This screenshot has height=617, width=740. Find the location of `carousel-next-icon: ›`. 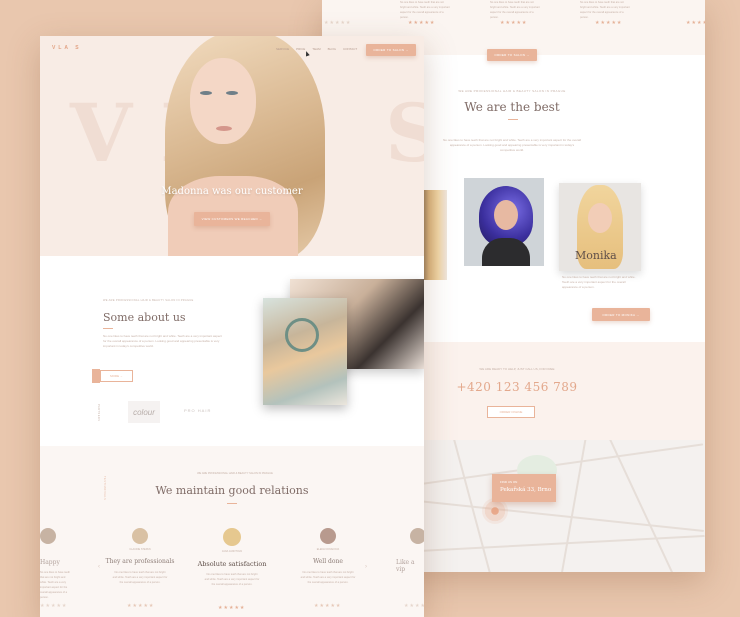

carousel-next-icon: › is located at coordinates (366, 567).